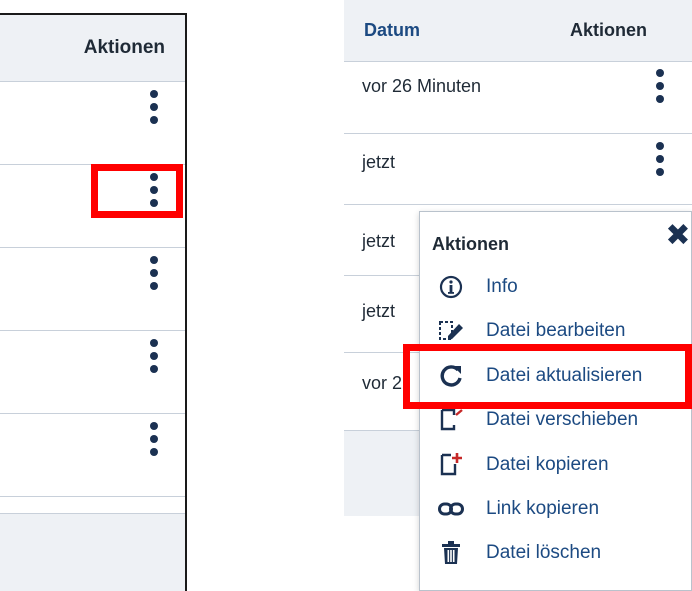 Image resolution: width=692 pixels, height=591 pixels. I want to click on trash-icon, so click(451, 553).